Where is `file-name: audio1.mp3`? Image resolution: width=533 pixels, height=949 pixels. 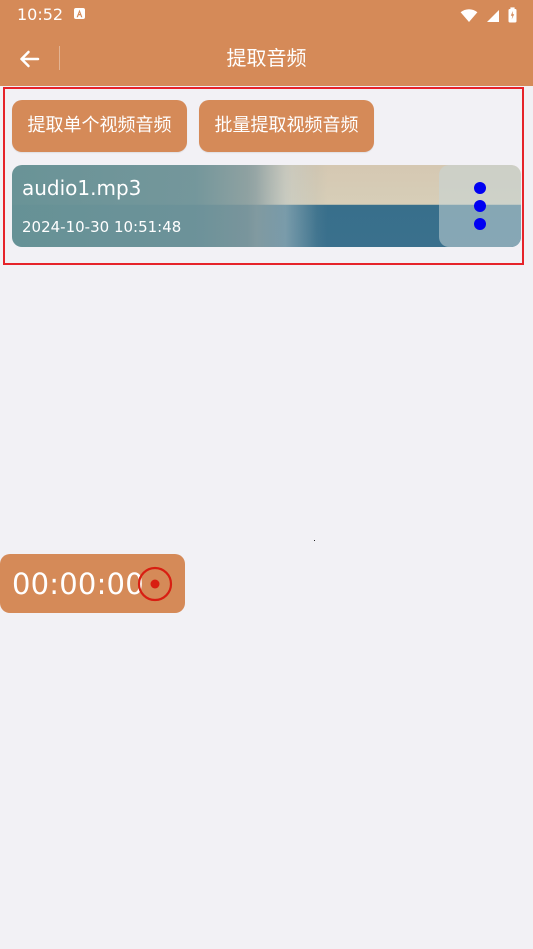
file-name: audio1.mp3 is located at coordinates (82, 188).